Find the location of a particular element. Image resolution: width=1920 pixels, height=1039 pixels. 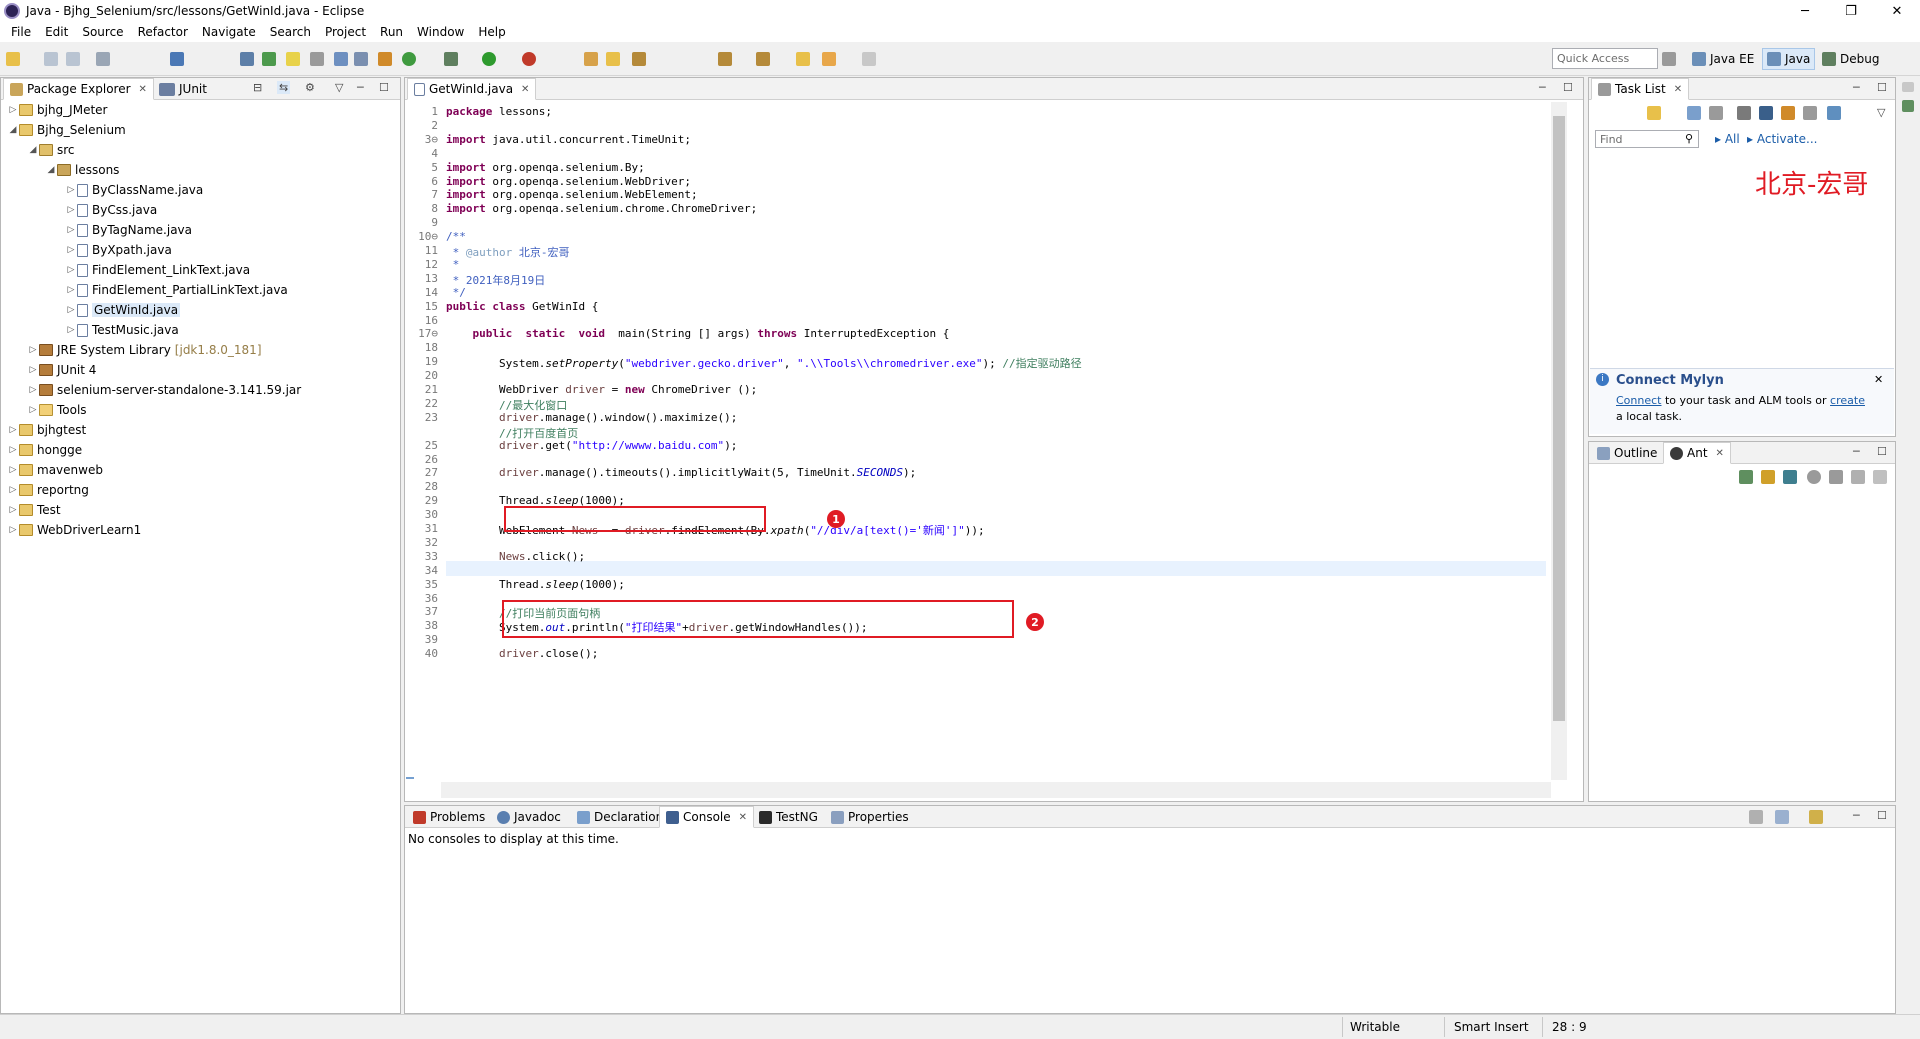

menu-source: Source is located at coordinates (102, 32).